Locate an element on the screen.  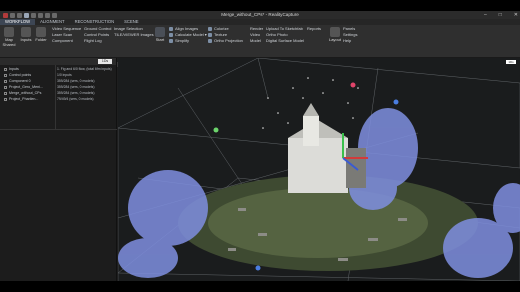
colorize-icon is located at coordinates (210, 28).